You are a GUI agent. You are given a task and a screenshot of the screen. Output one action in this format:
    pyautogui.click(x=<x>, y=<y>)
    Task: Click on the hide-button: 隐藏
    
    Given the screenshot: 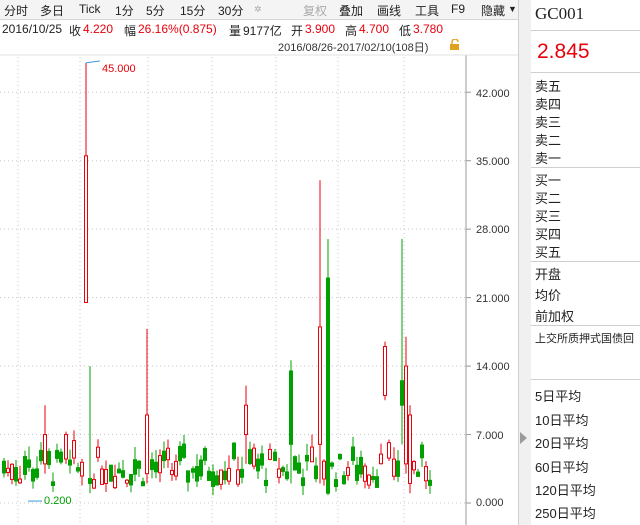 What is the action you would take?
    pyautogui.click(x=493, y=10)
    